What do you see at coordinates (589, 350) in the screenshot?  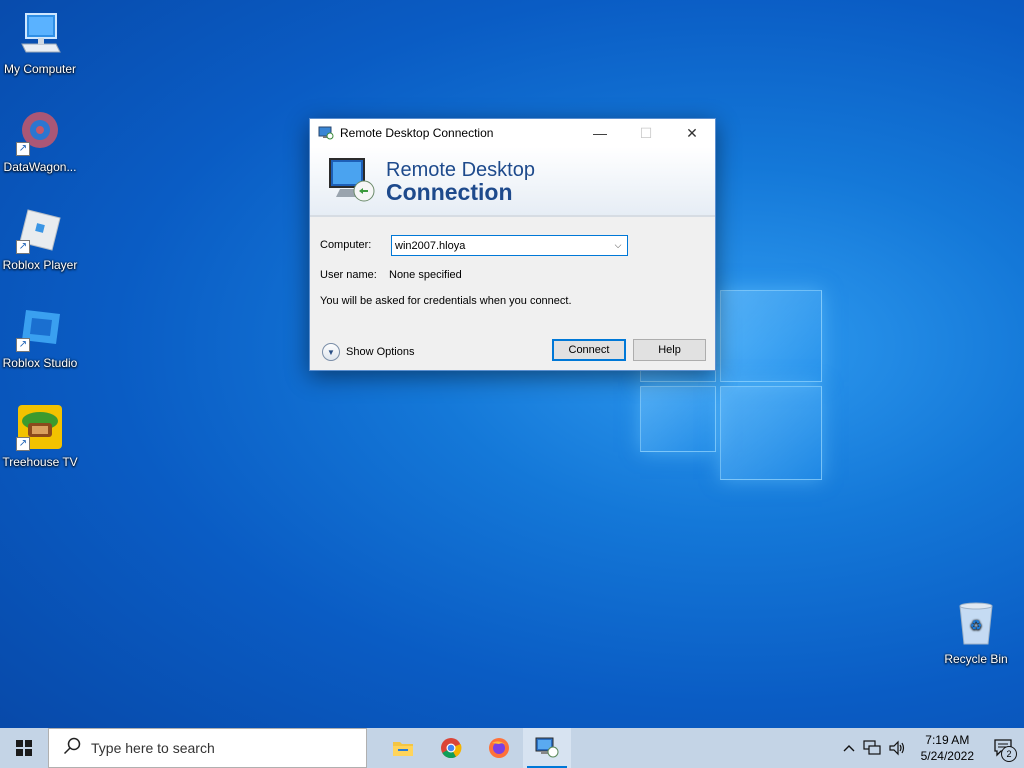 I see `connect-button: Connect` at bounding box center [589, 350].